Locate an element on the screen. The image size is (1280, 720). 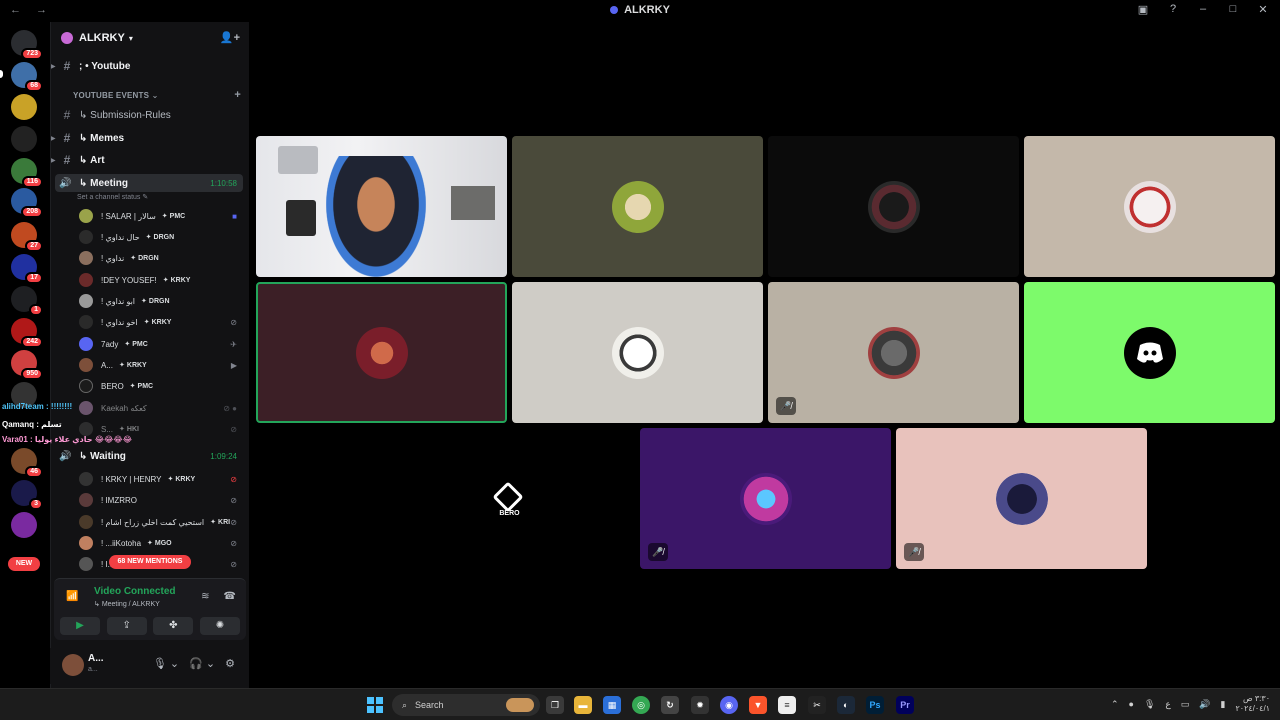
photoshop-icon: Ps is located at coordinates (875, 705).